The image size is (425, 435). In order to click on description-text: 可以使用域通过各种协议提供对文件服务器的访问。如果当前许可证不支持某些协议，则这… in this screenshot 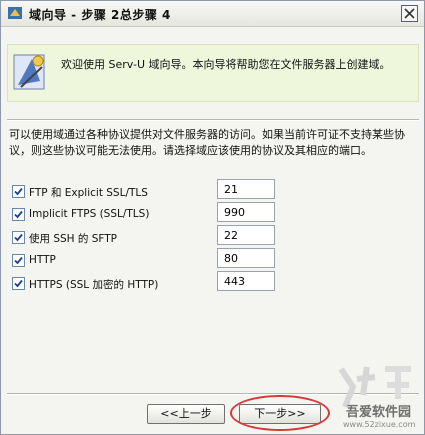, I will do `click(207, 142)`.